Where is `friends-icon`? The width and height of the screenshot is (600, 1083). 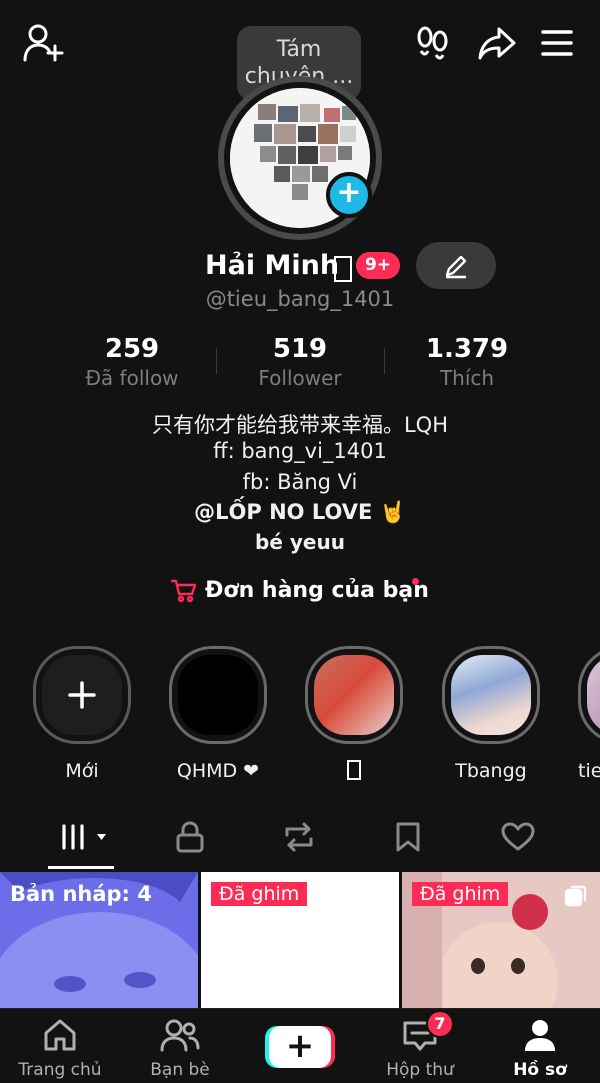
friends-icon is located at coordinates (180, 1035).